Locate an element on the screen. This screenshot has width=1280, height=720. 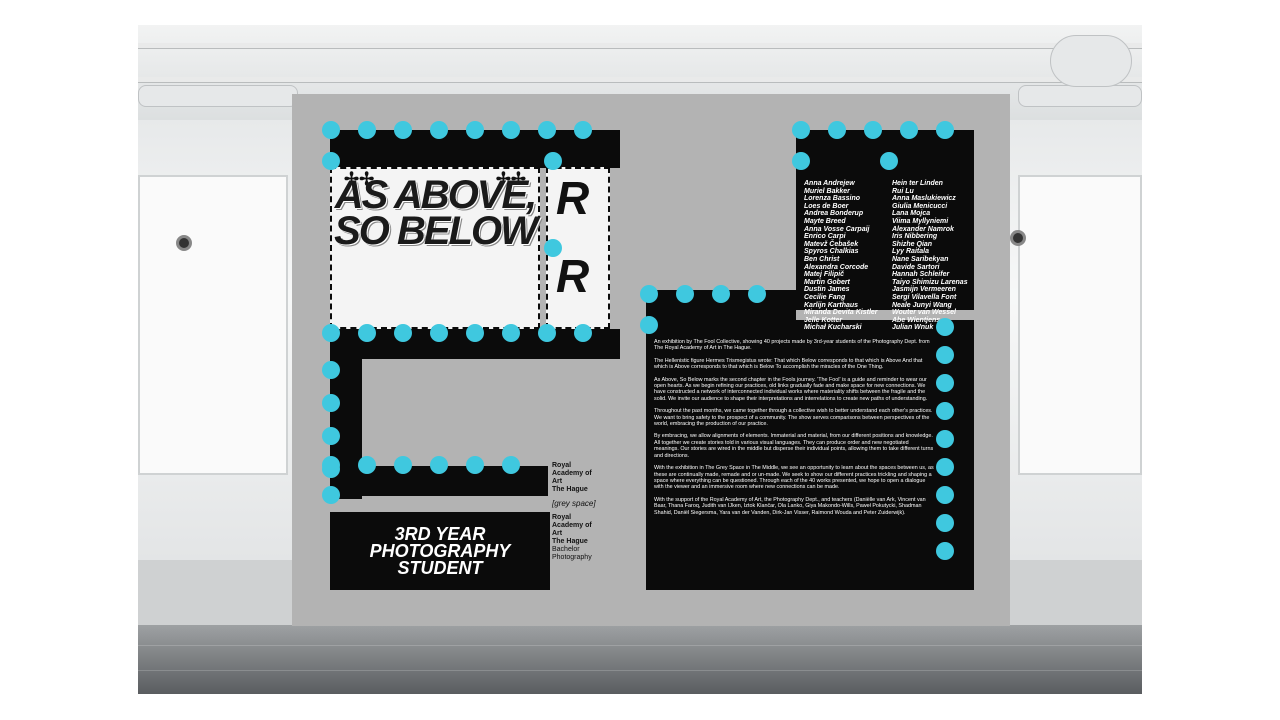
title-card: ✢✢ ✢✢ AS ABOVE, SO BELOW is located at coordinates (435, 248).